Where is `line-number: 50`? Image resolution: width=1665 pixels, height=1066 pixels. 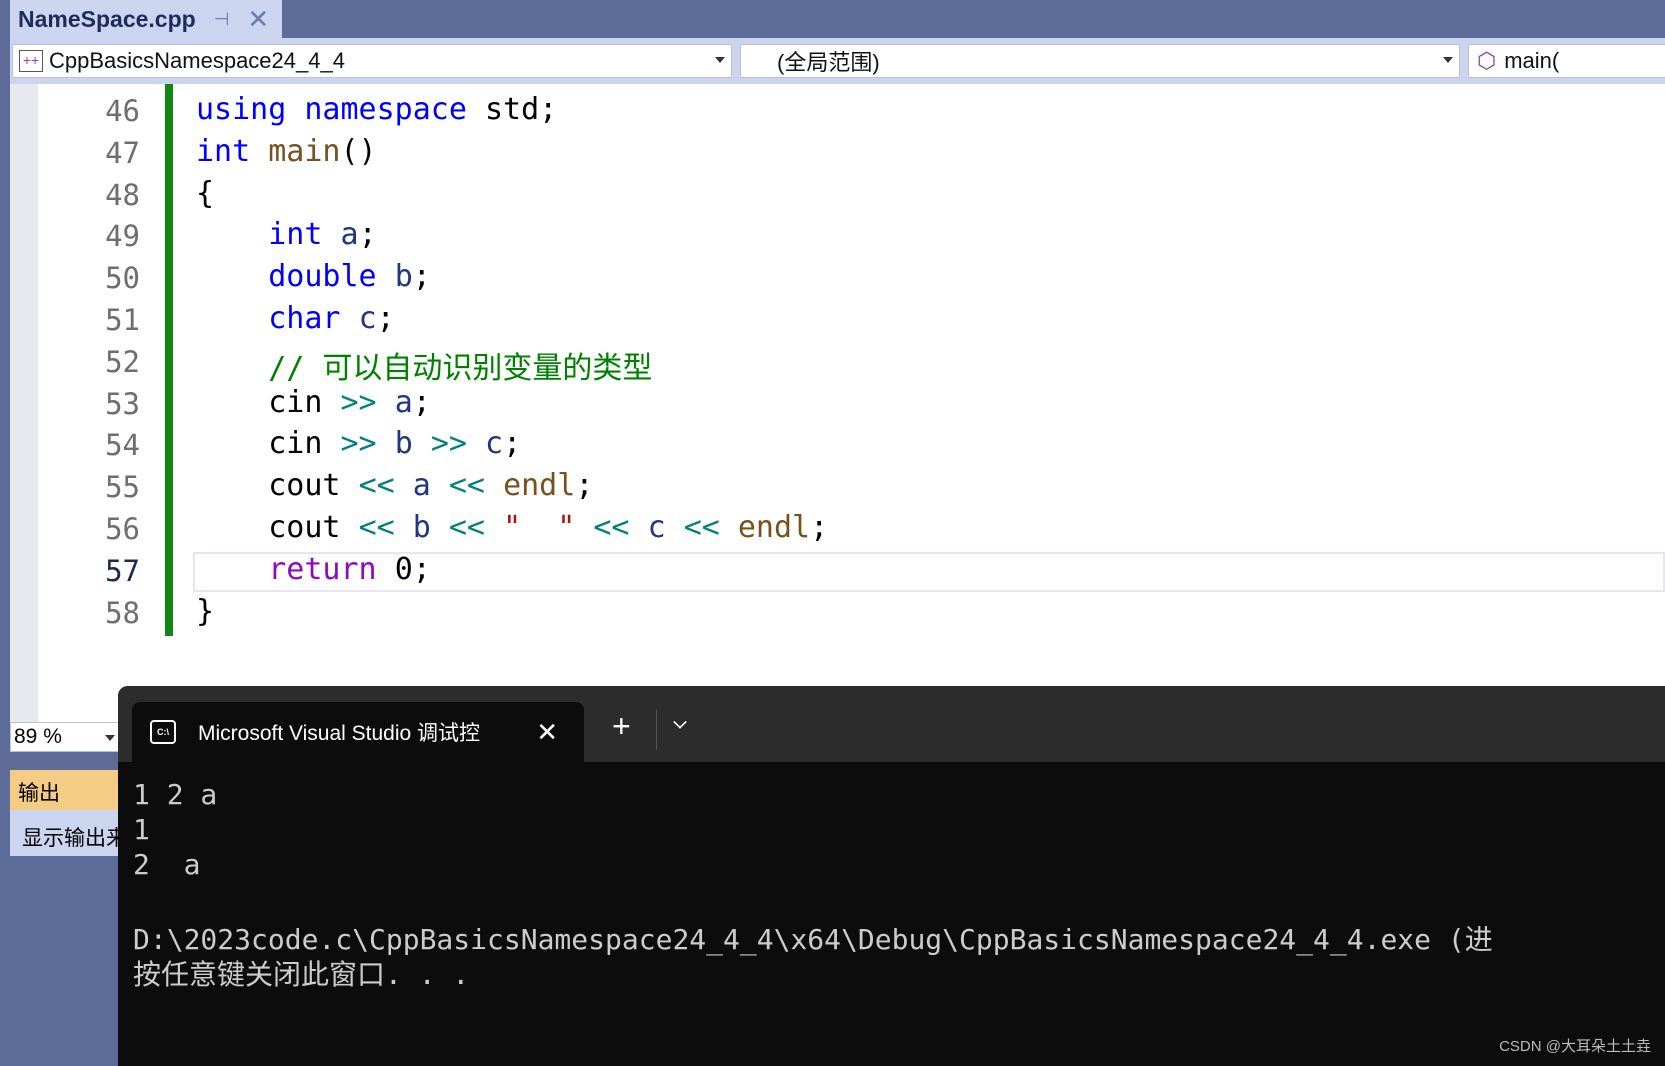 line-number: 50 is located at coordinates (122, 278).